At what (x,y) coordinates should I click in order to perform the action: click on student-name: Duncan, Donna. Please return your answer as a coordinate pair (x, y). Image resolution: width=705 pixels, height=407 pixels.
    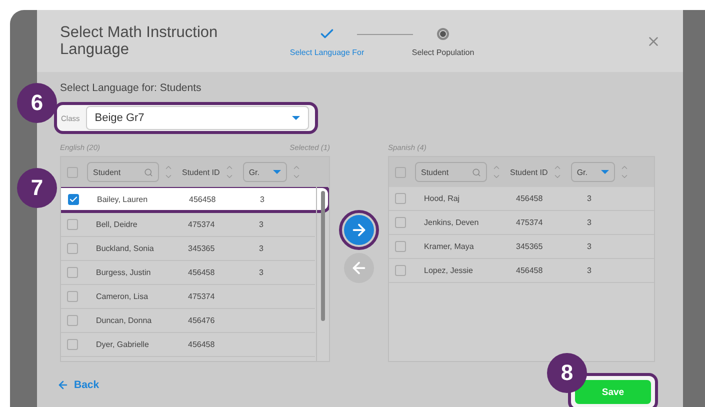
    Looking at the image, I should click on (124, 320).